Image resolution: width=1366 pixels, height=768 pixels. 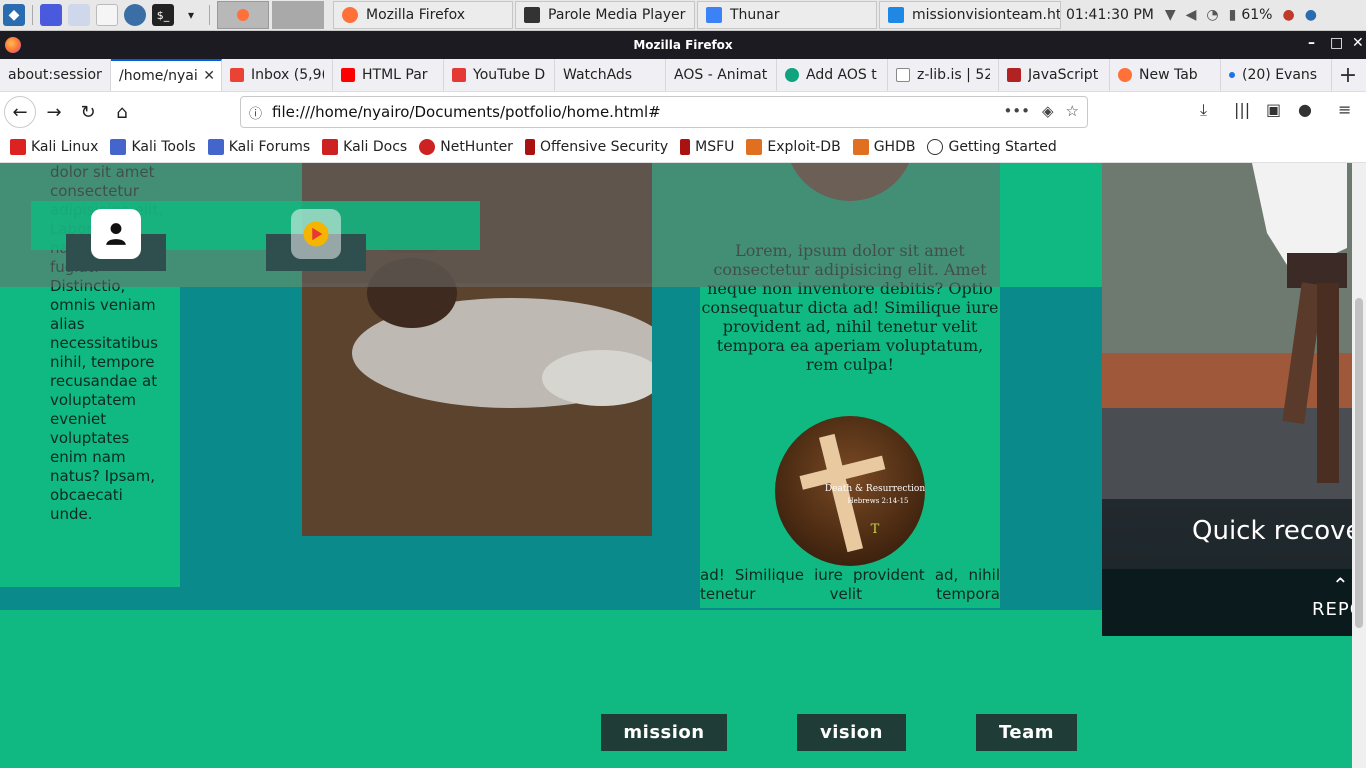 I want to click on bookmark-label: GHDB, so click(x=894, y=147).